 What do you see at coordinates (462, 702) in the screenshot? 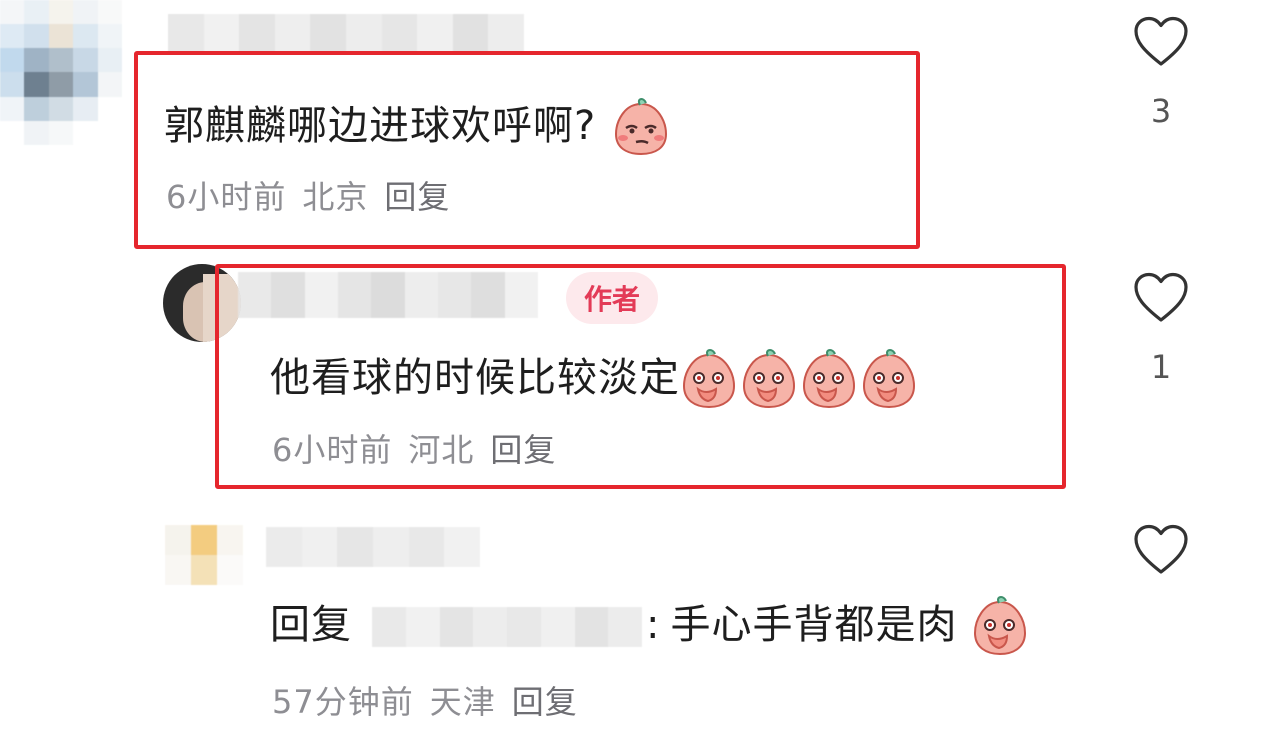
I see `comment-3-location: 天津` at bounding box center [462, 702].